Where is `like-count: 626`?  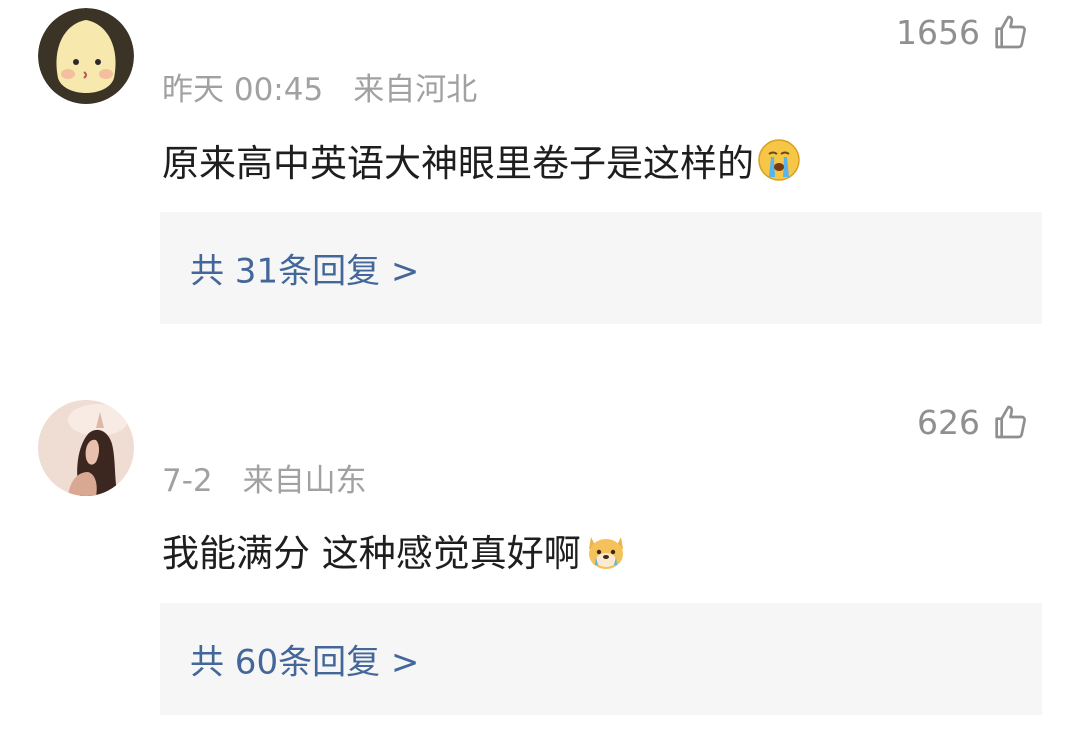
like-count: 626 is located at coordinates (948, 422).